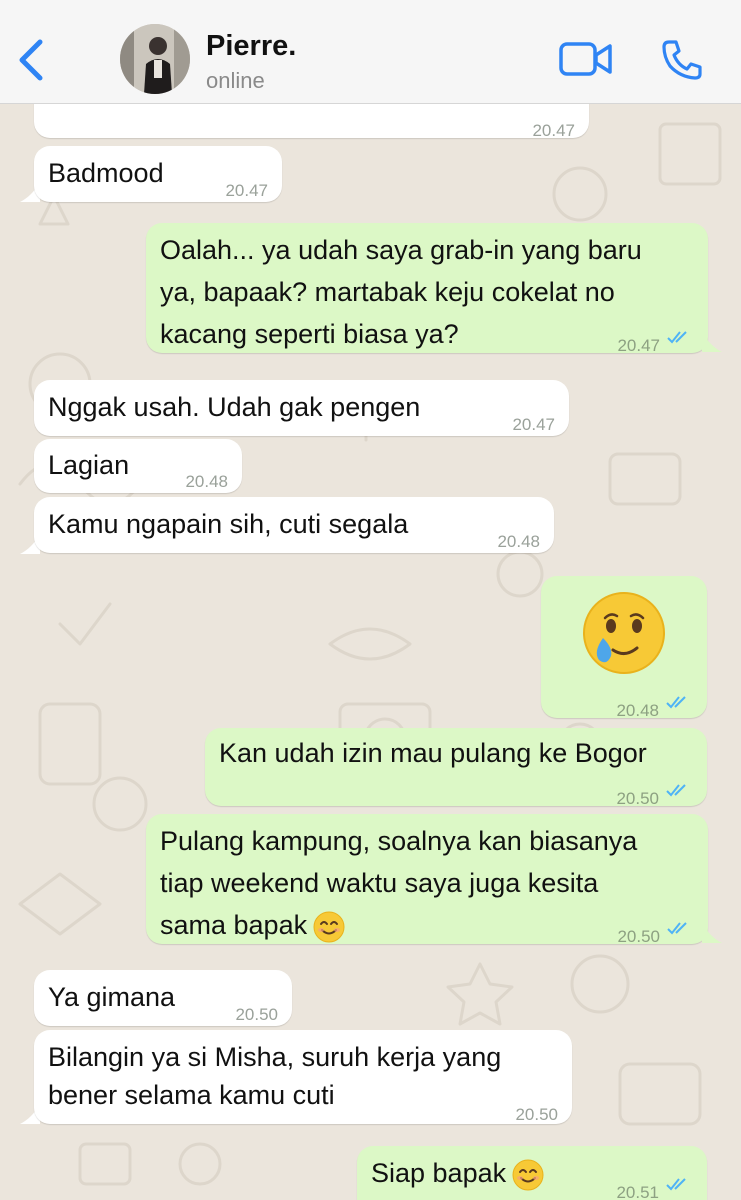  Describe the element at coordinates (234, 925) in the screenshot. I see `message-text-line: sama bapak` at that location.